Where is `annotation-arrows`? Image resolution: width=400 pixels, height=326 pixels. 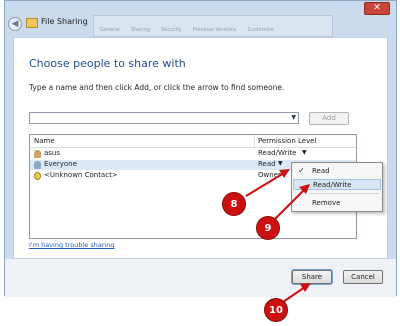
annotation-arrows is located at coordinates (278, 236).